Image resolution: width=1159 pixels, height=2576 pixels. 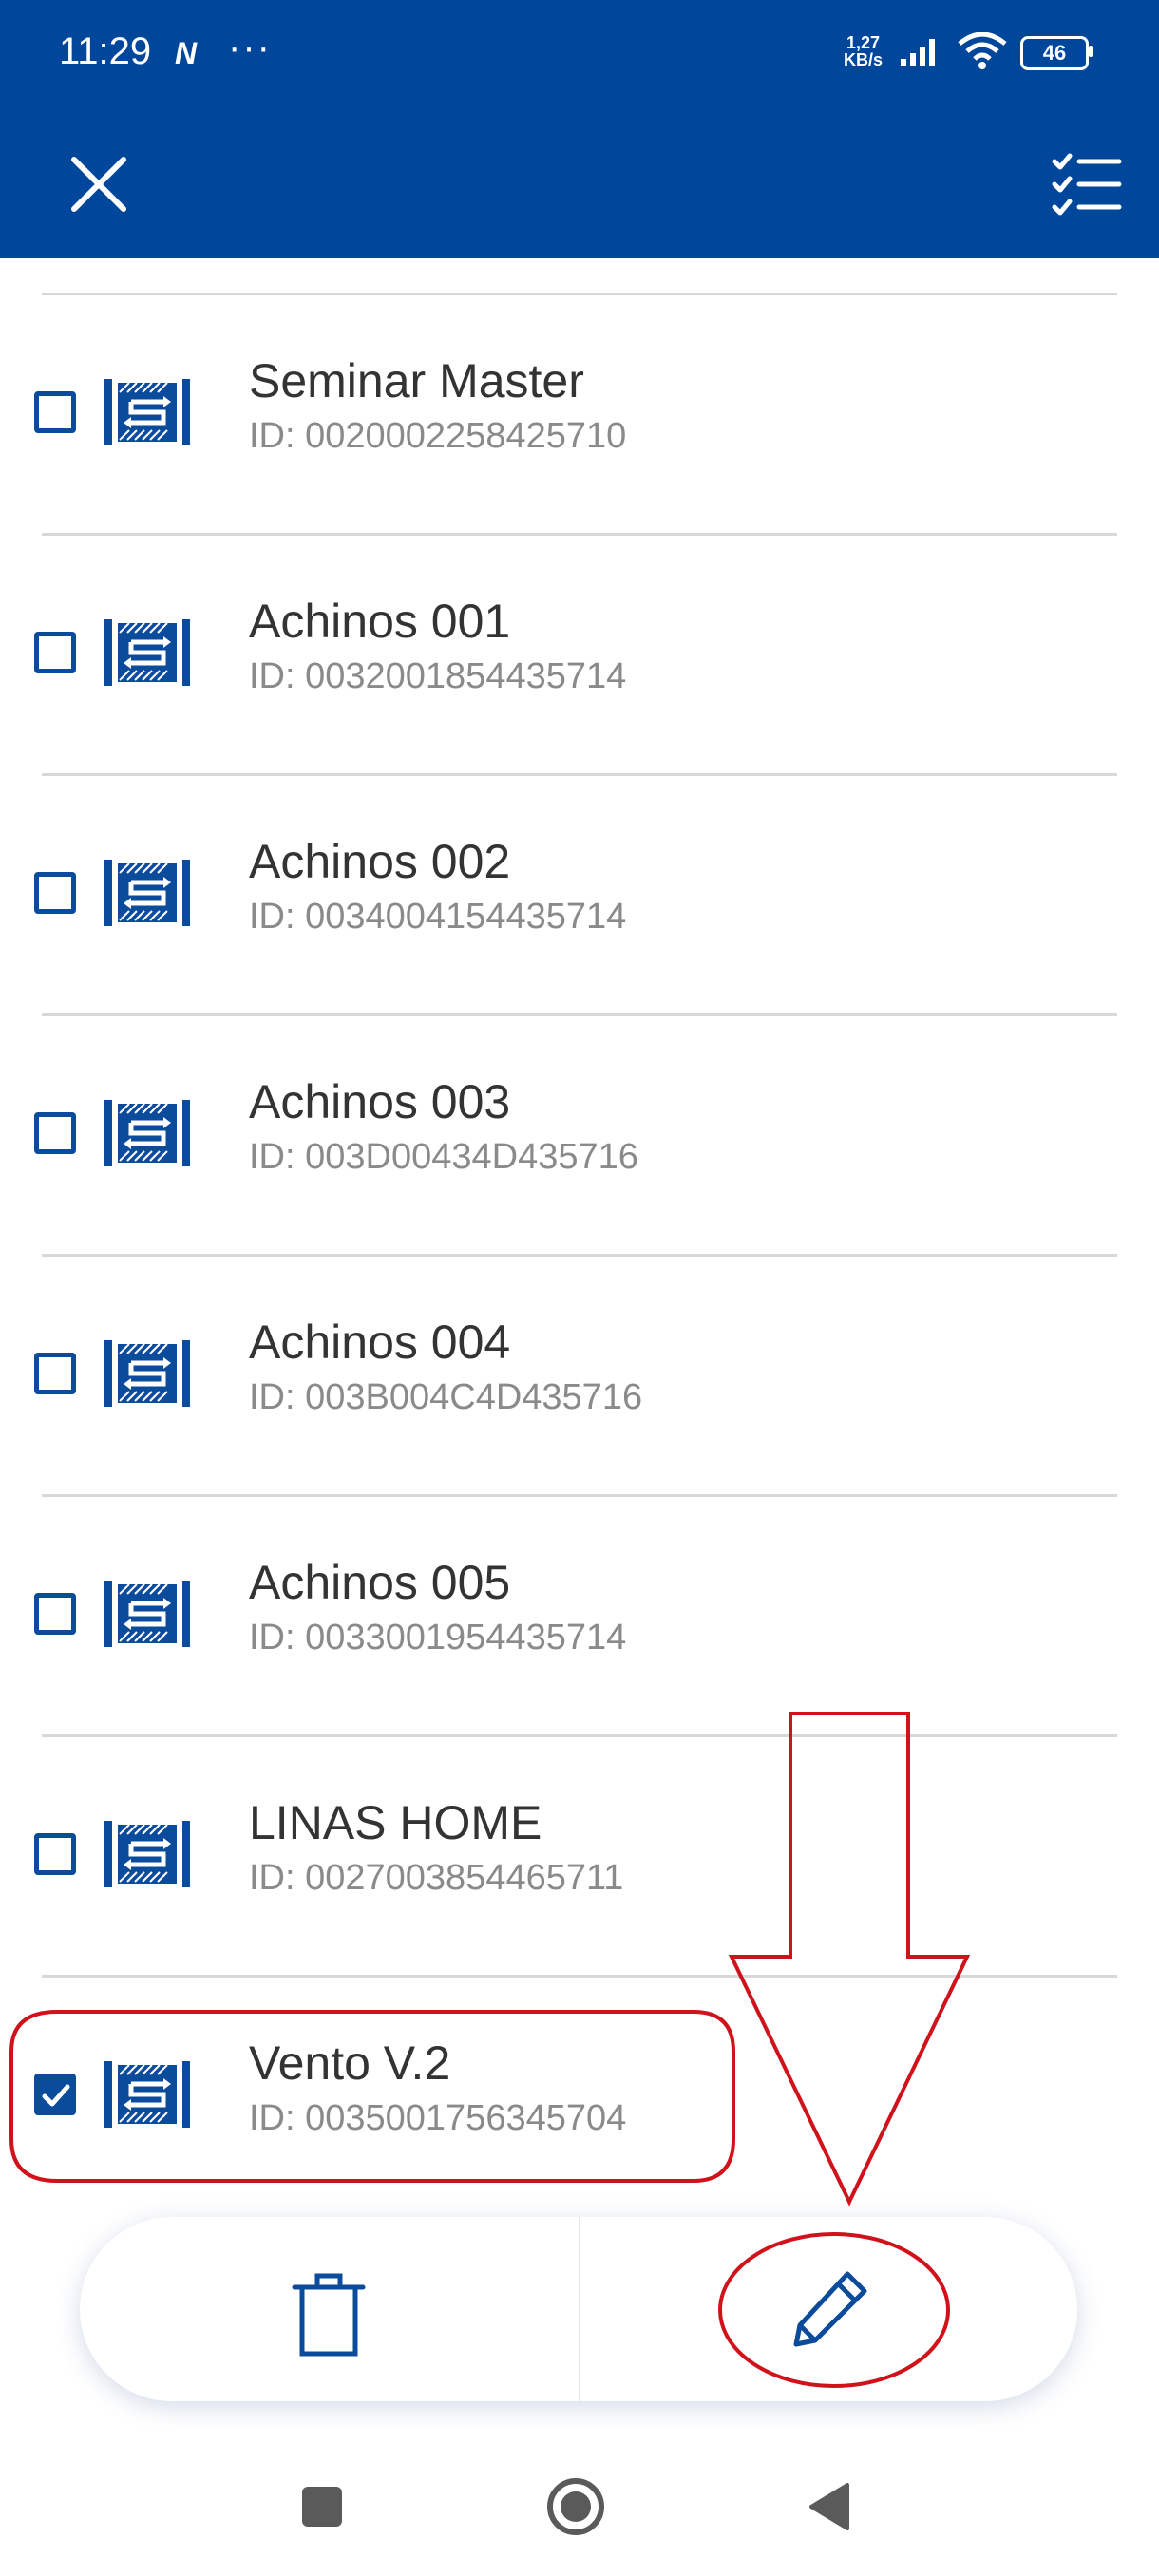 What do you see at coordinates (1054, 53) in the screenshot?
I see `battery-icon: 46` at bounding box center [1054, 53].